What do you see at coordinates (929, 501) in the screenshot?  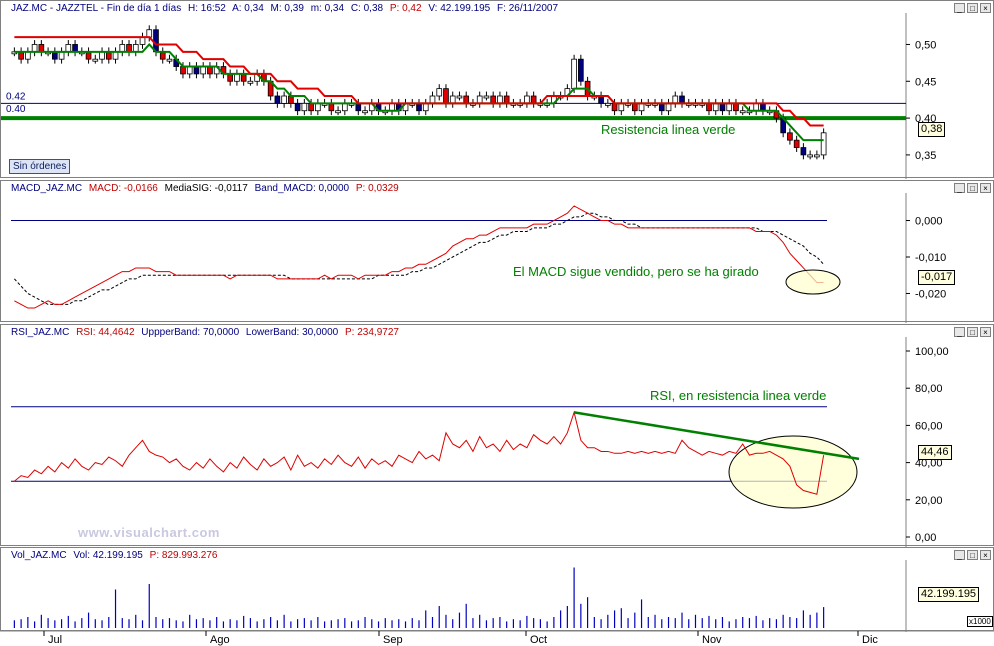 I see `rsi-tick-label: 20,00` at bounding box center [929, 501].